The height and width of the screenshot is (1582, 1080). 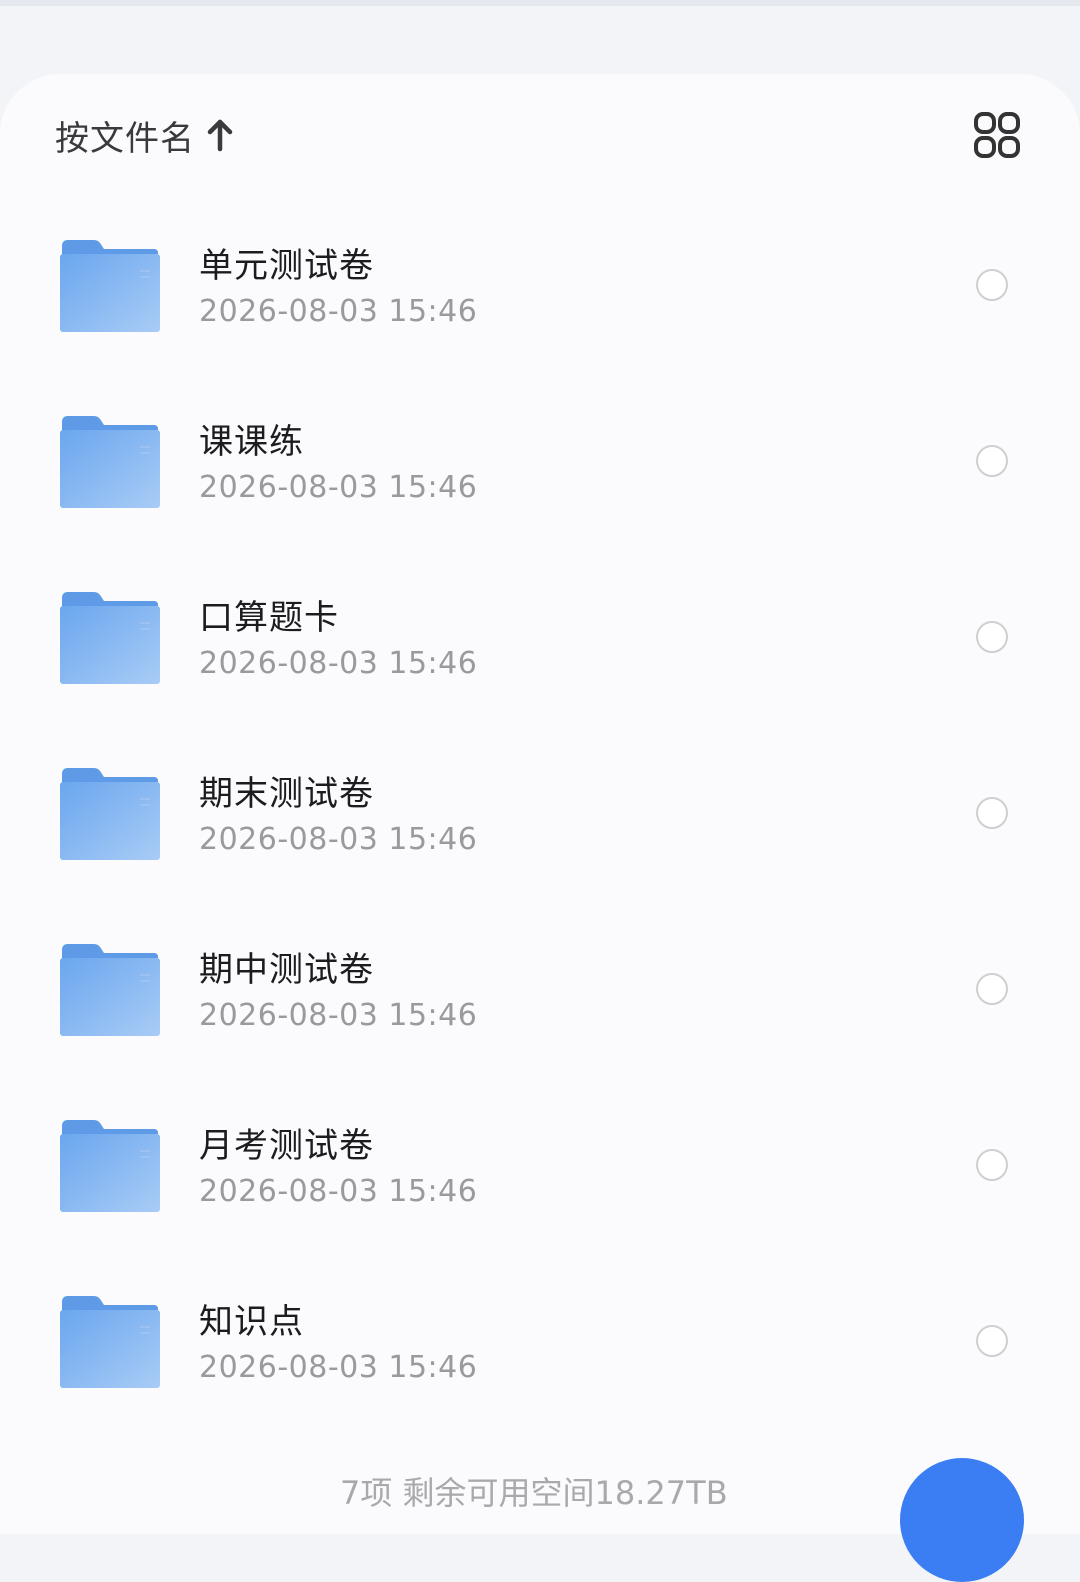 I want to click on grid-view-icon, so click(x=997, y=135).